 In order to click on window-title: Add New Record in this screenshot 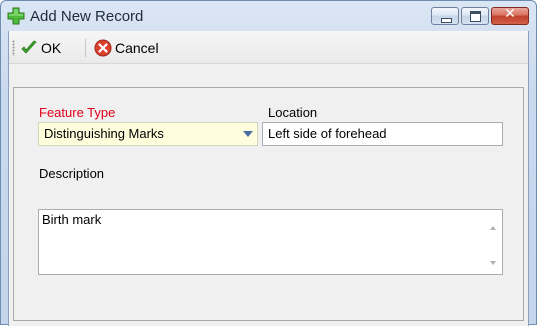, I will do `click(87, 16)`.